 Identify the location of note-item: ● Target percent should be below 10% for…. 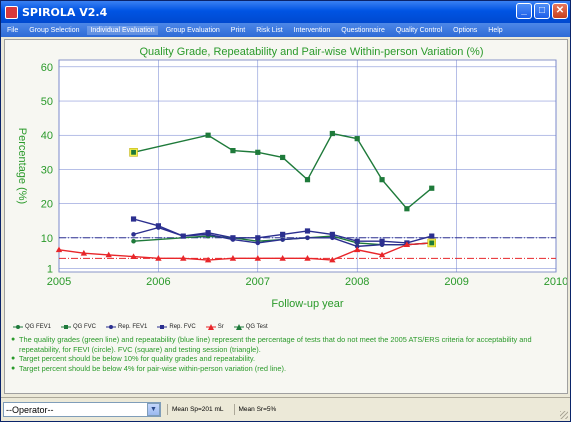
(287, 359).